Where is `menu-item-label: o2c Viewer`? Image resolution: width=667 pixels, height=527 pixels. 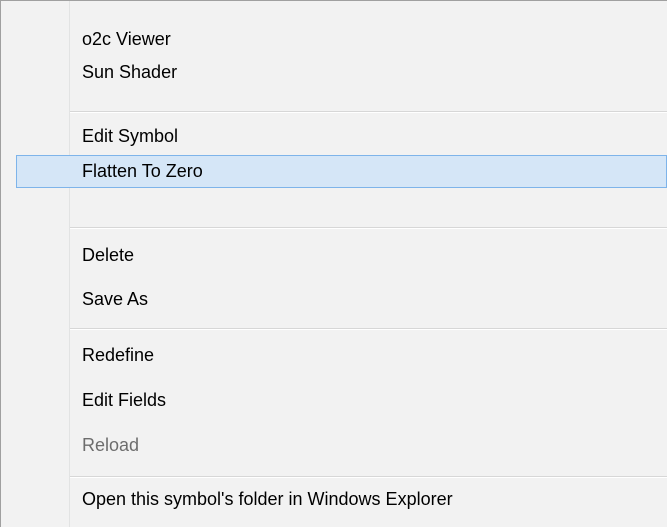
menu-item-label: o2c Viewer is located at coordinates (126, 39).